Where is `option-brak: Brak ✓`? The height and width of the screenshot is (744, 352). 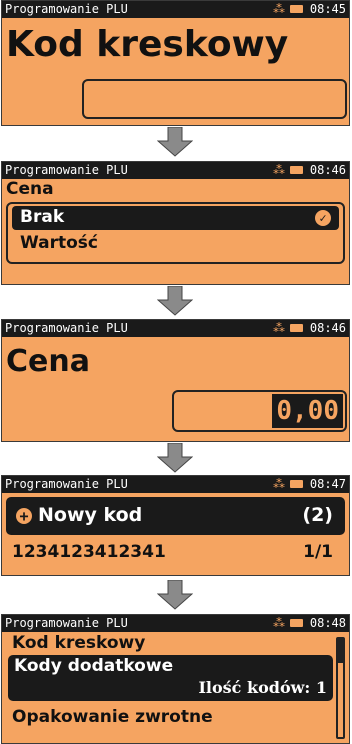 option-brak: Brak ✓ is located at coordinates (175, 218).